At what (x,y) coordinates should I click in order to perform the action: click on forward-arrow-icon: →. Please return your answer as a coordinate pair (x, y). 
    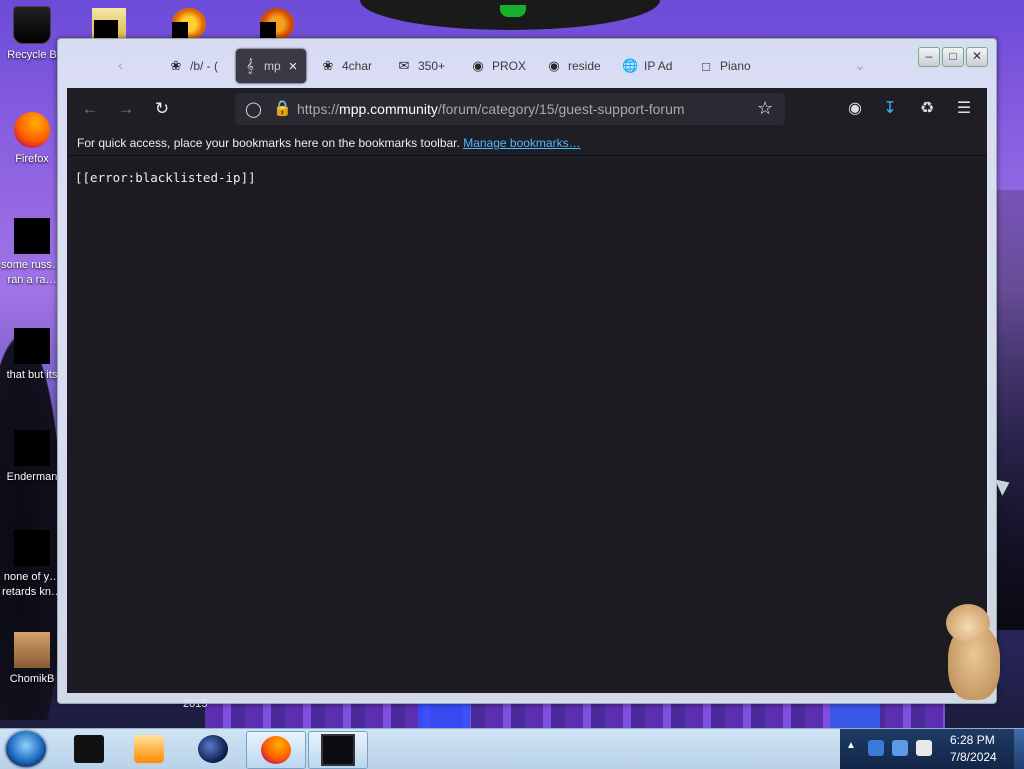
    Looking at the image, I should click on (126, 109).